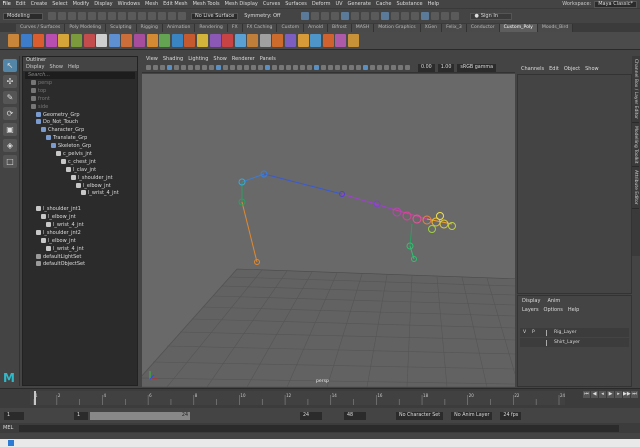 The height and width of the screenshot is (447, 640). I want to click on outliner-item: top, so click(80, 91).